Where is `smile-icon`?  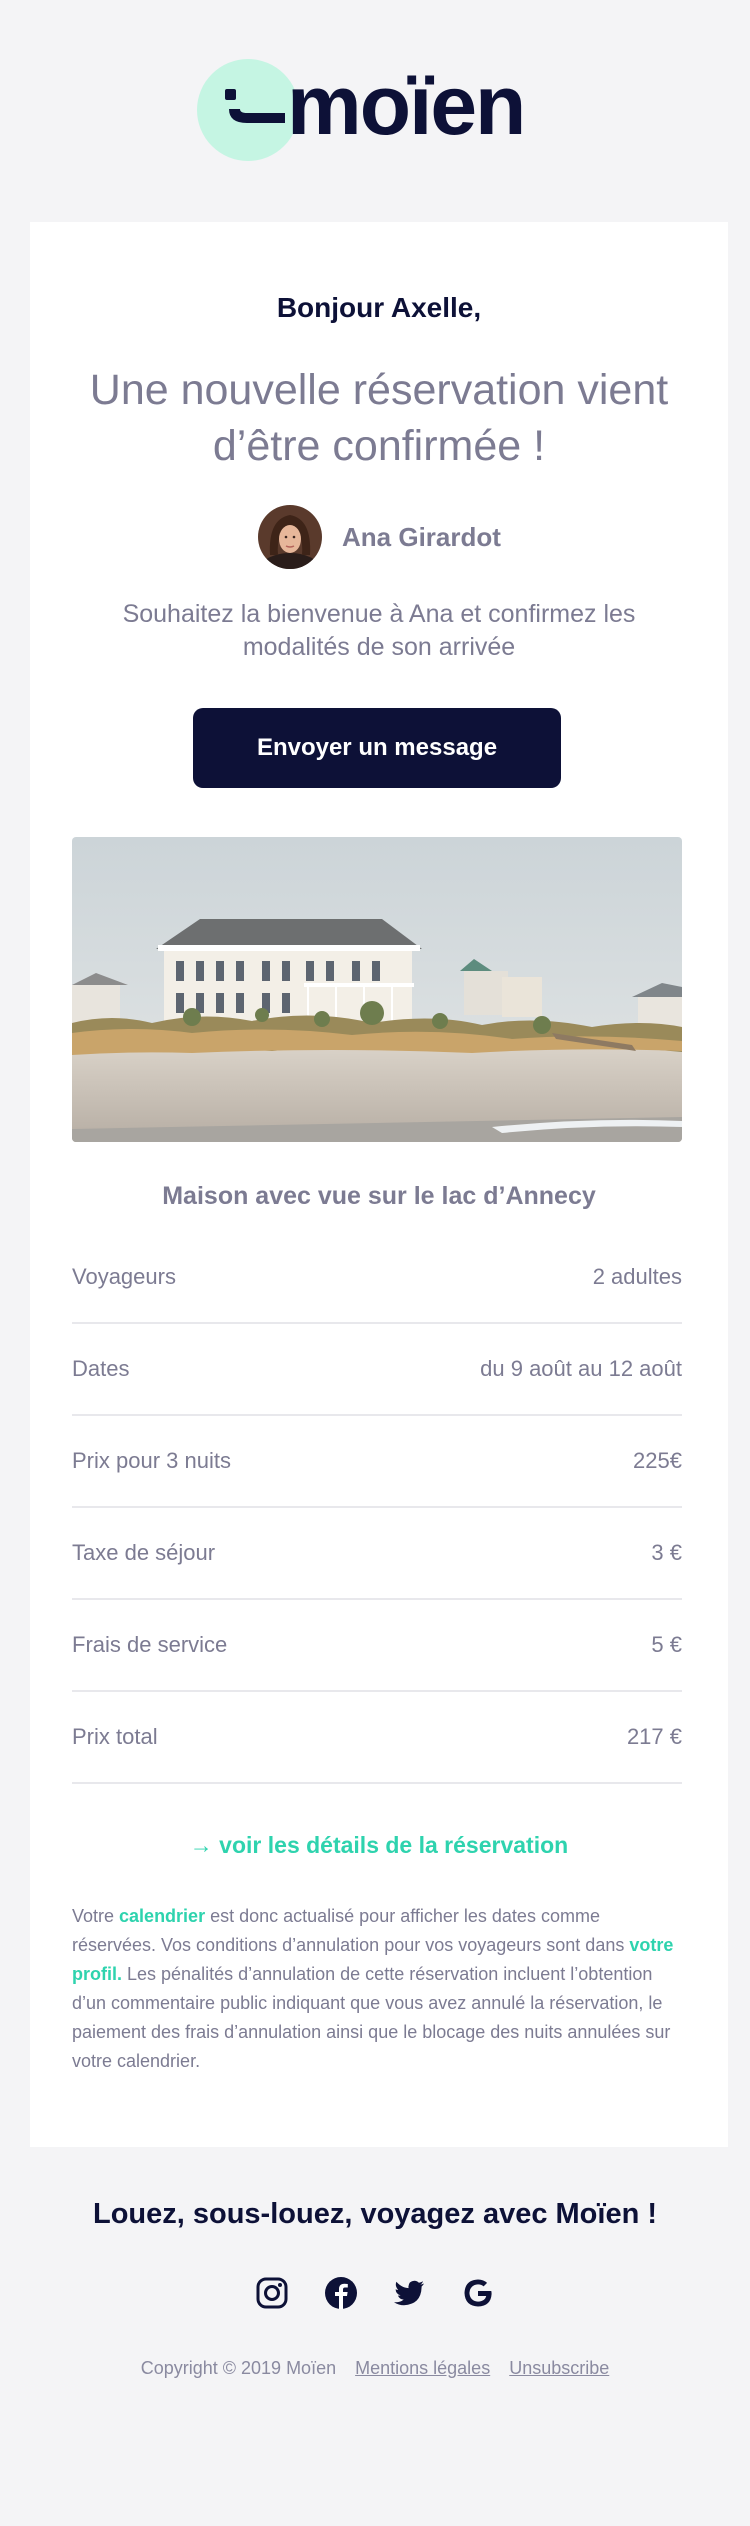
smile-icon is located at coordinates (255, 106).